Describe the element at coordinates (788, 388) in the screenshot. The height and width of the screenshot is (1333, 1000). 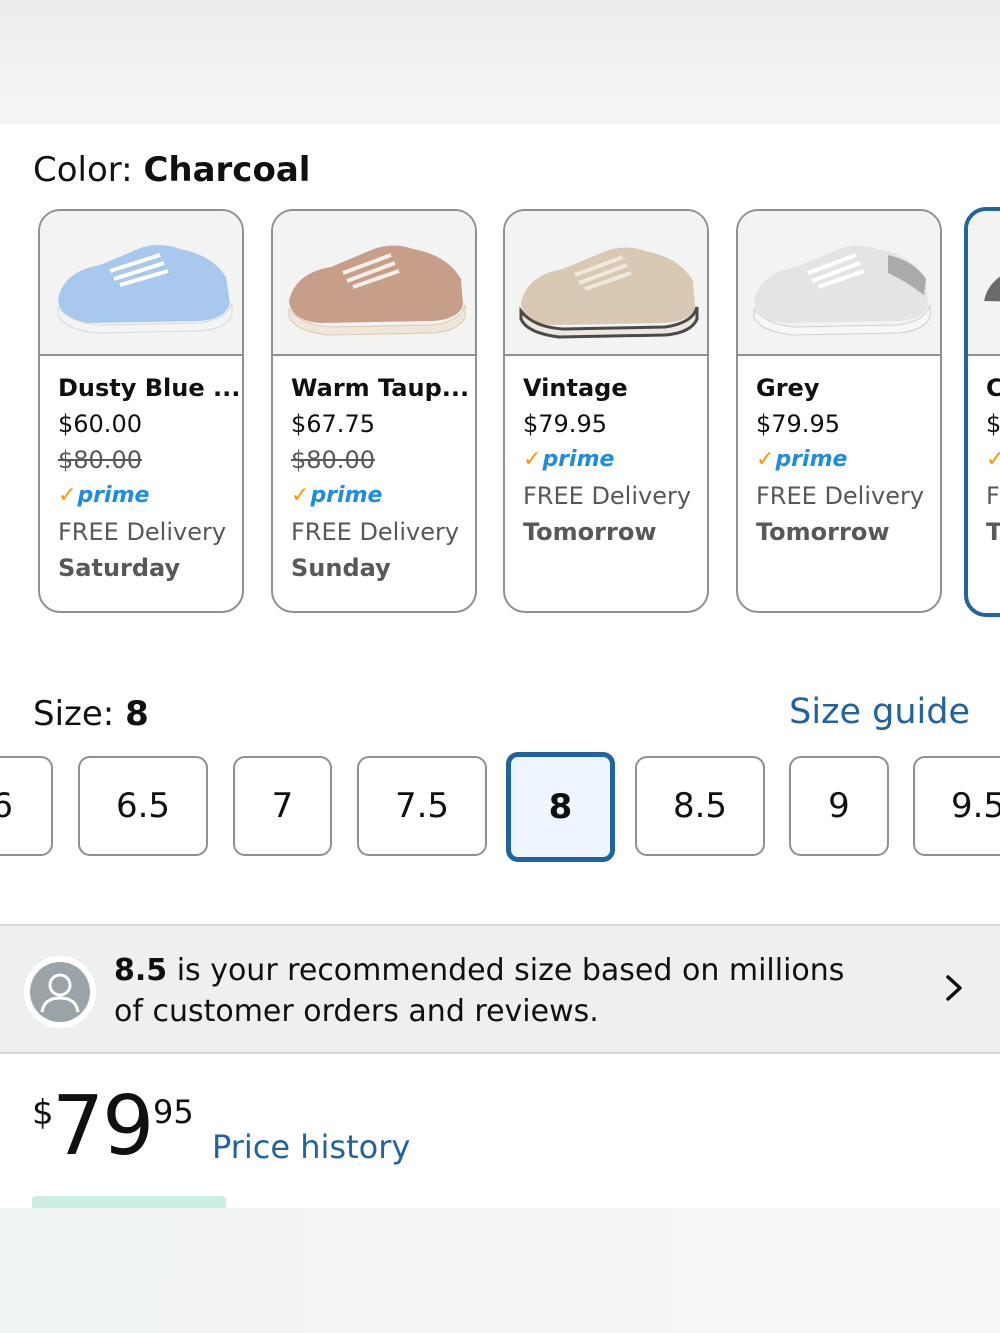
I see `swatch-name: Grey` at that location.